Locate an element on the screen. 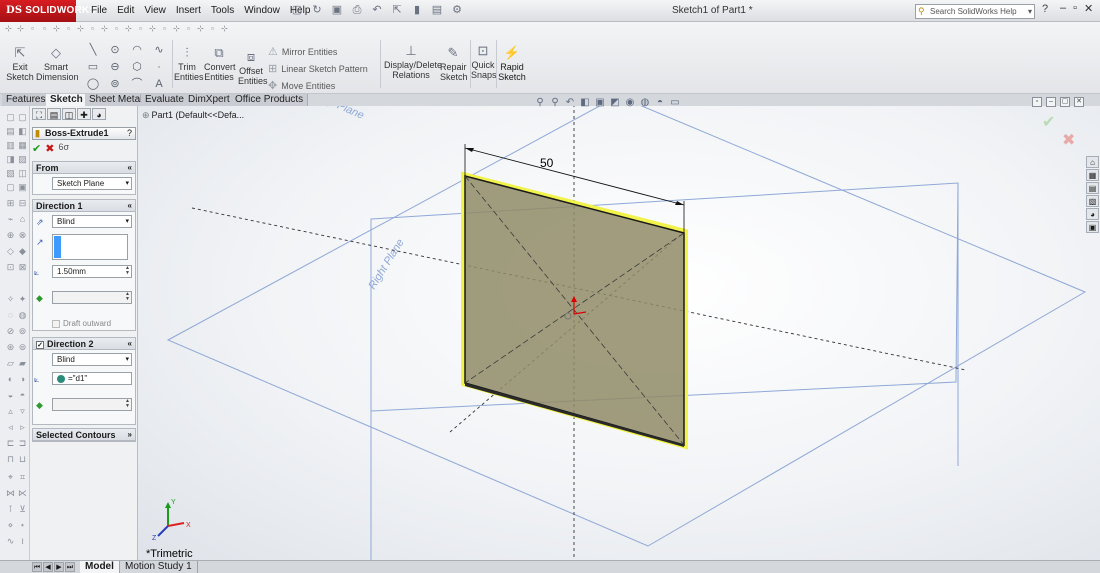 The height and width of the screenshot is (573, 1100). save-icon: ▣ is located at coordinates (337, 10).